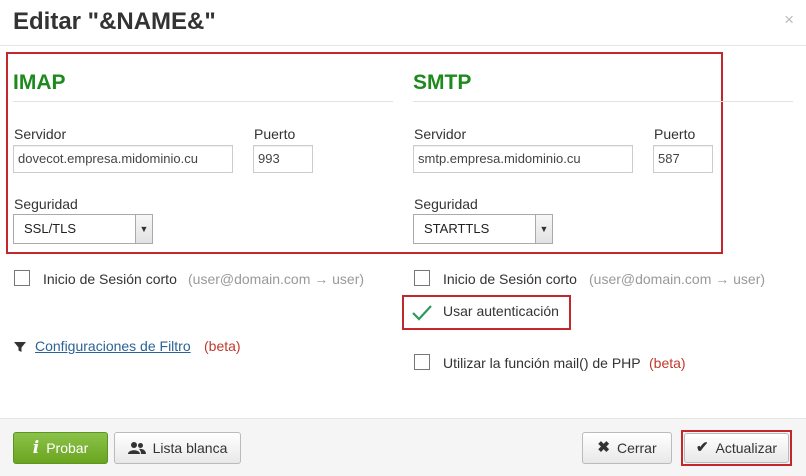  What do you see at coordinates (22, 278) in the screenshot?
I see `imap-short-login-checkbox` at bounding box center [22, 278].